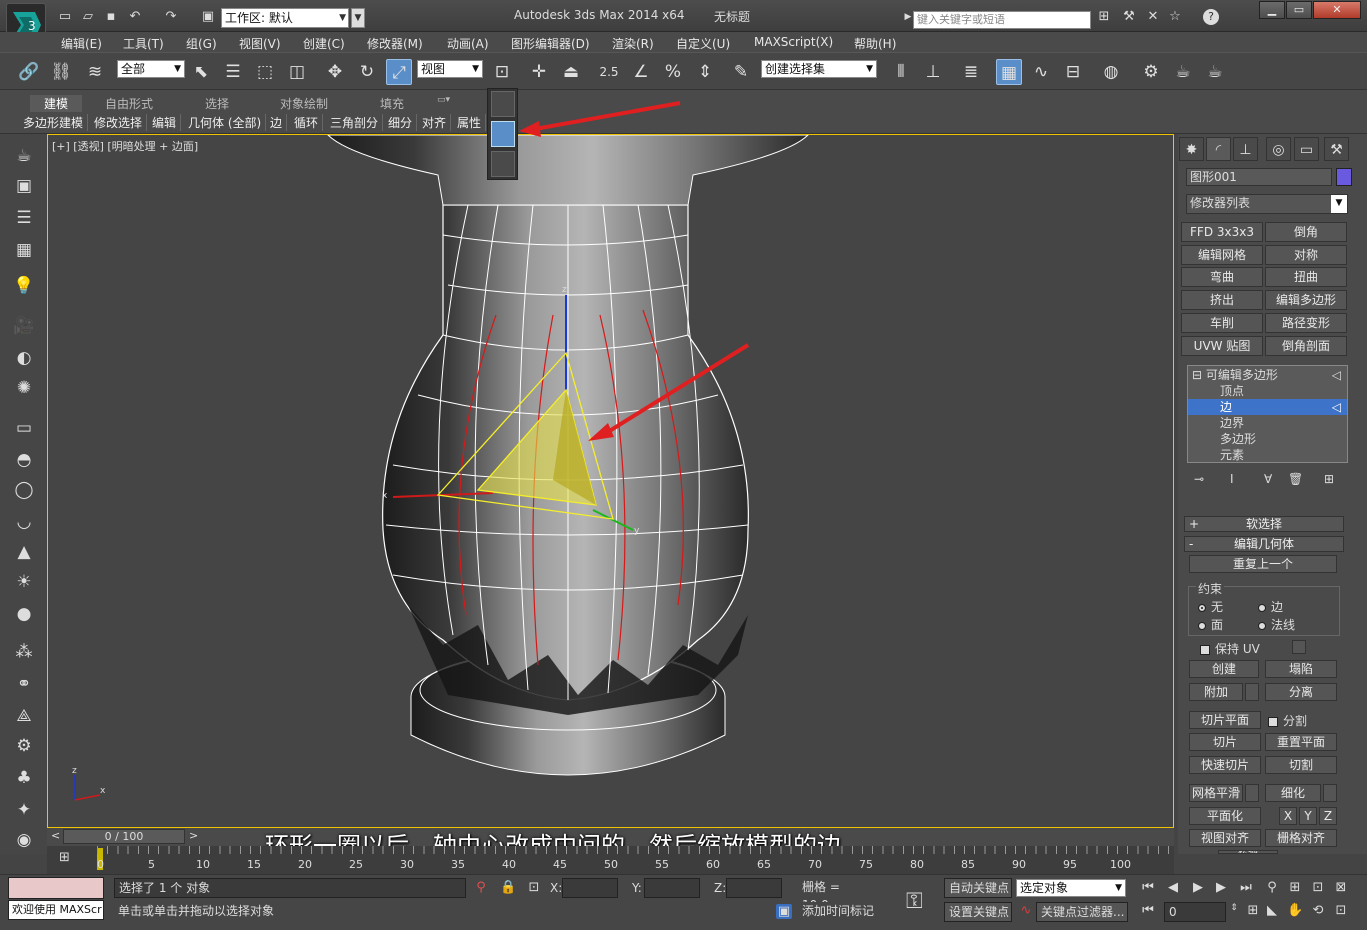  Describe the element at coordinates (875, 43) in the screenshot. I see `menu-help: 帮助(H)` at that location.